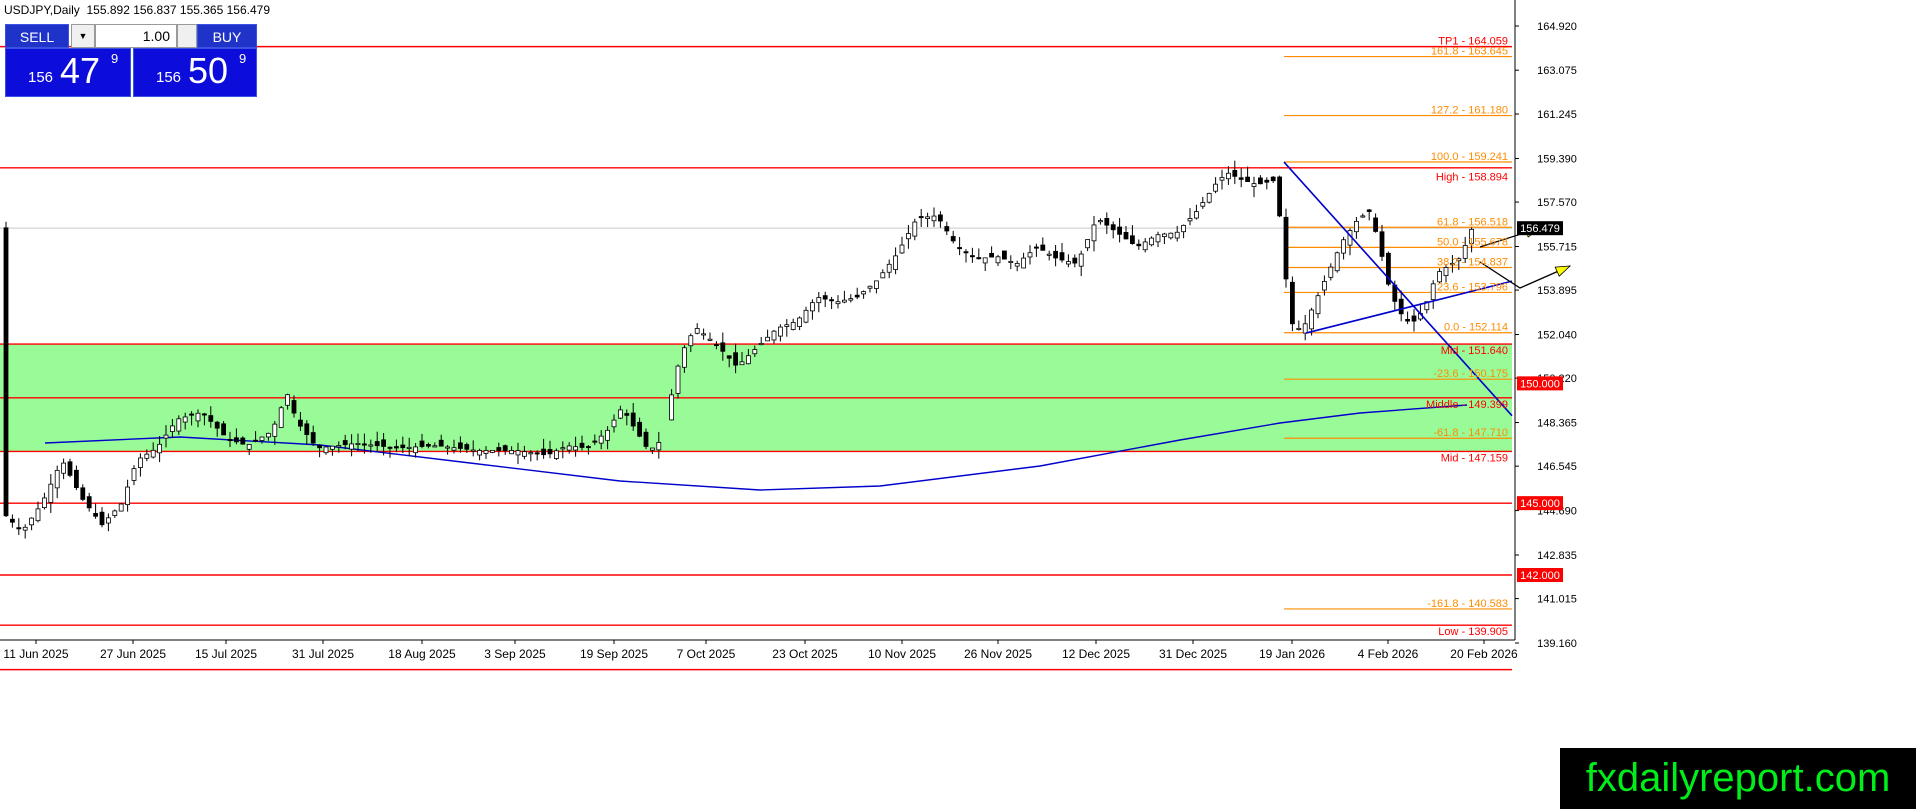 This screenshot has width=1916, height=809. What do you see at coordinates (1484, 654) in the screenshot?
I see `time-tick-label: 20 Feb 2026` at bounding box center [1484, 654].